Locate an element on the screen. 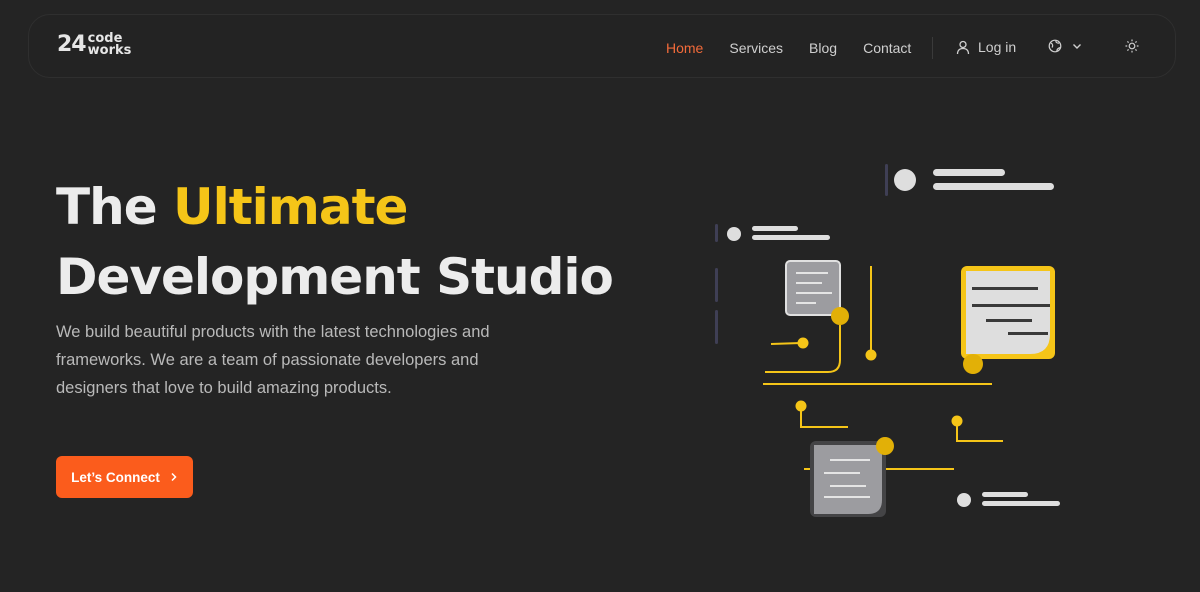 The image size is (1200, 592). nav-divider is located at coordinates (932, 48).